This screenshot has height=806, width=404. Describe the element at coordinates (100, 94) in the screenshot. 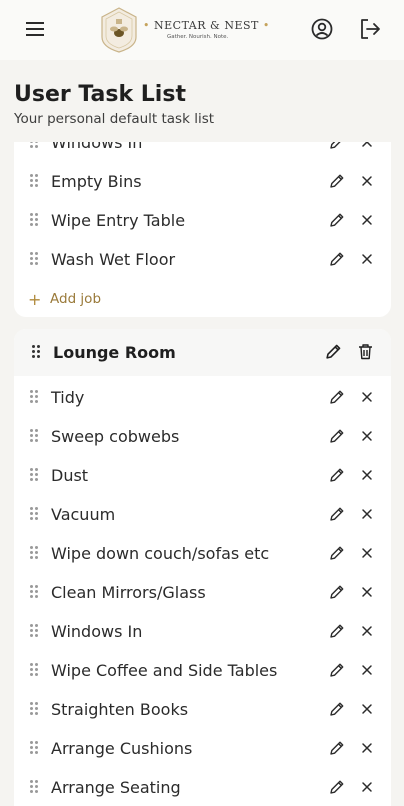

I see `page-title: User Task List` at that location.